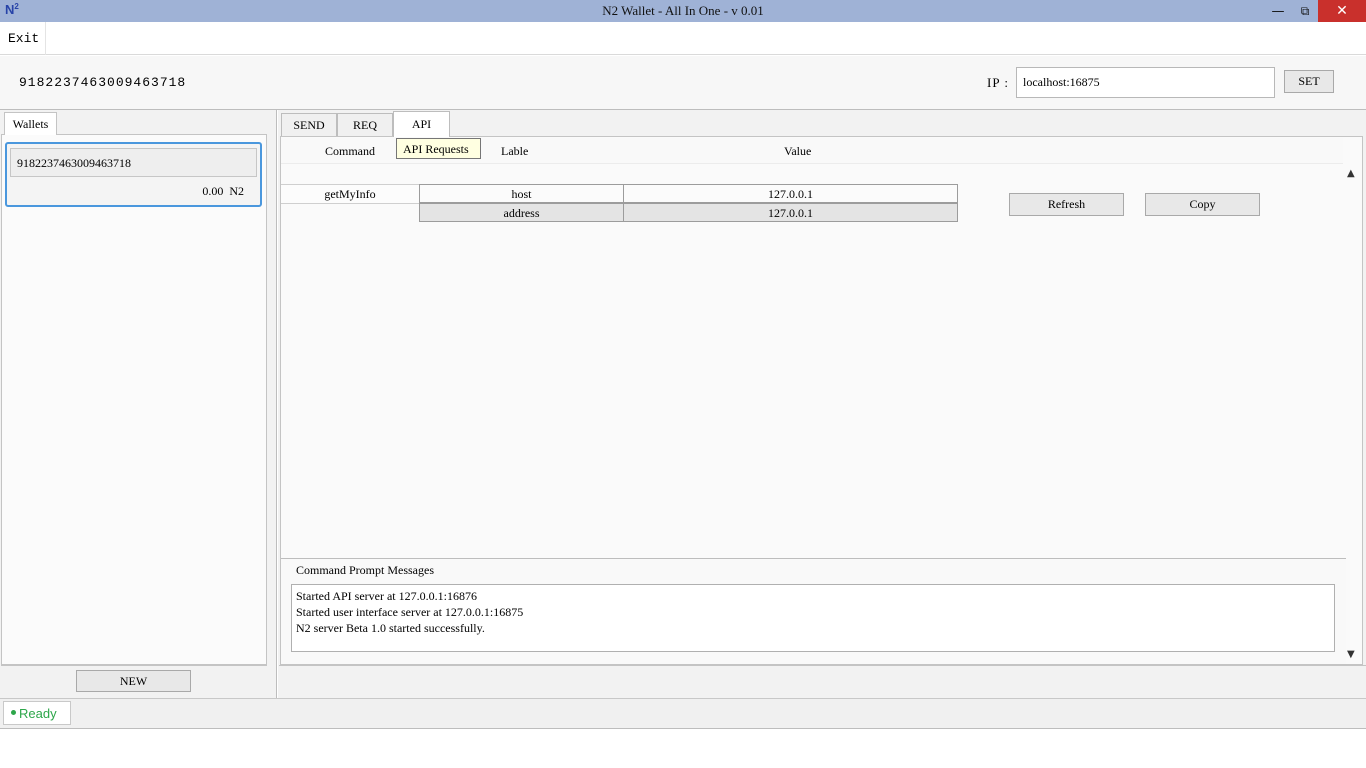 Image resolution: width=1366 pixels, height=768 pixels. What do you see at coordinates (103, 82) in the screenshot?
I see `current-wallet-address: 9182237463009463718` at bounding box center [103, 82].